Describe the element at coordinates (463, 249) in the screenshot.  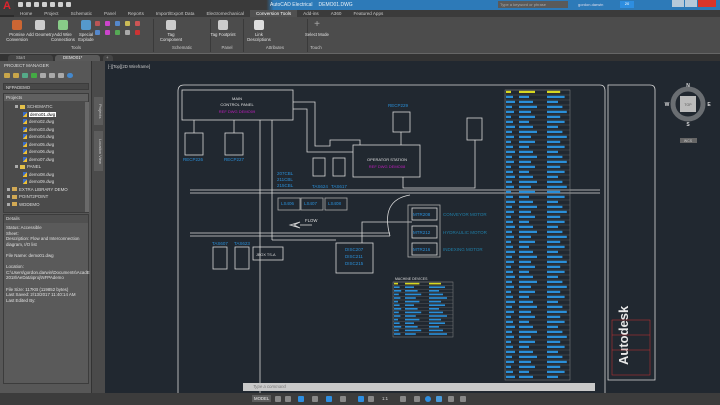
I see `motor-desc: INDEXING MOTOR` at that location.